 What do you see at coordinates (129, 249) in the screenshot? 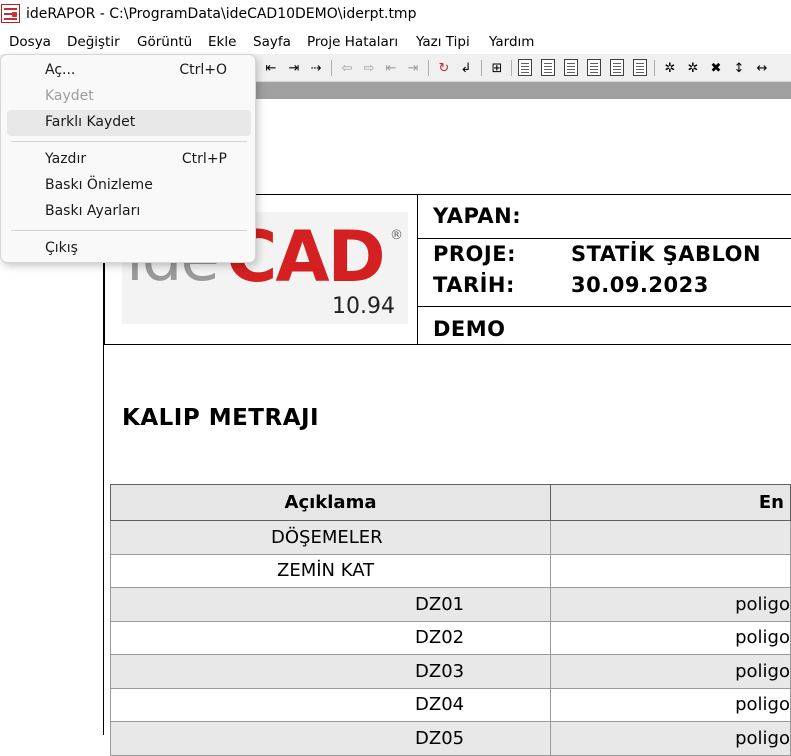
I see `menu-item-exit: Çıkış` at bounding box center [129, 249].